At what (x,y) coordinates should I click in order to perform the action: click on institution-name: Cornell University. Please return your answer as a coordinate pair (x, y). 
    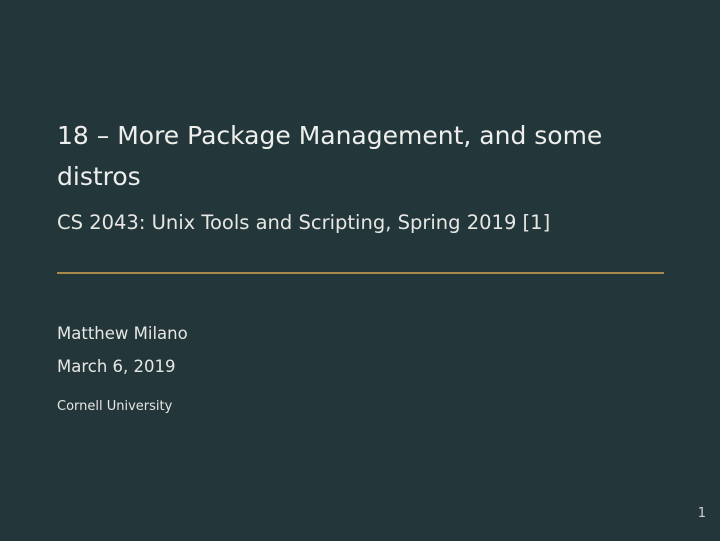
    Looking at the image, I should click on (115, 406).